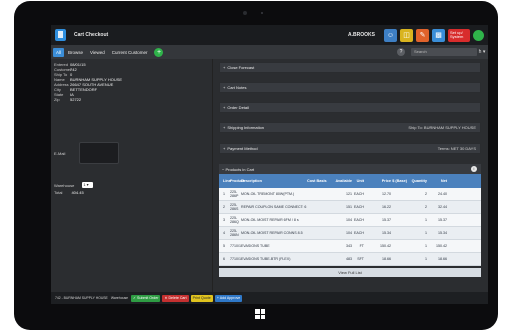  I want to click on total-row: Total 404.45, so click(69, 192).